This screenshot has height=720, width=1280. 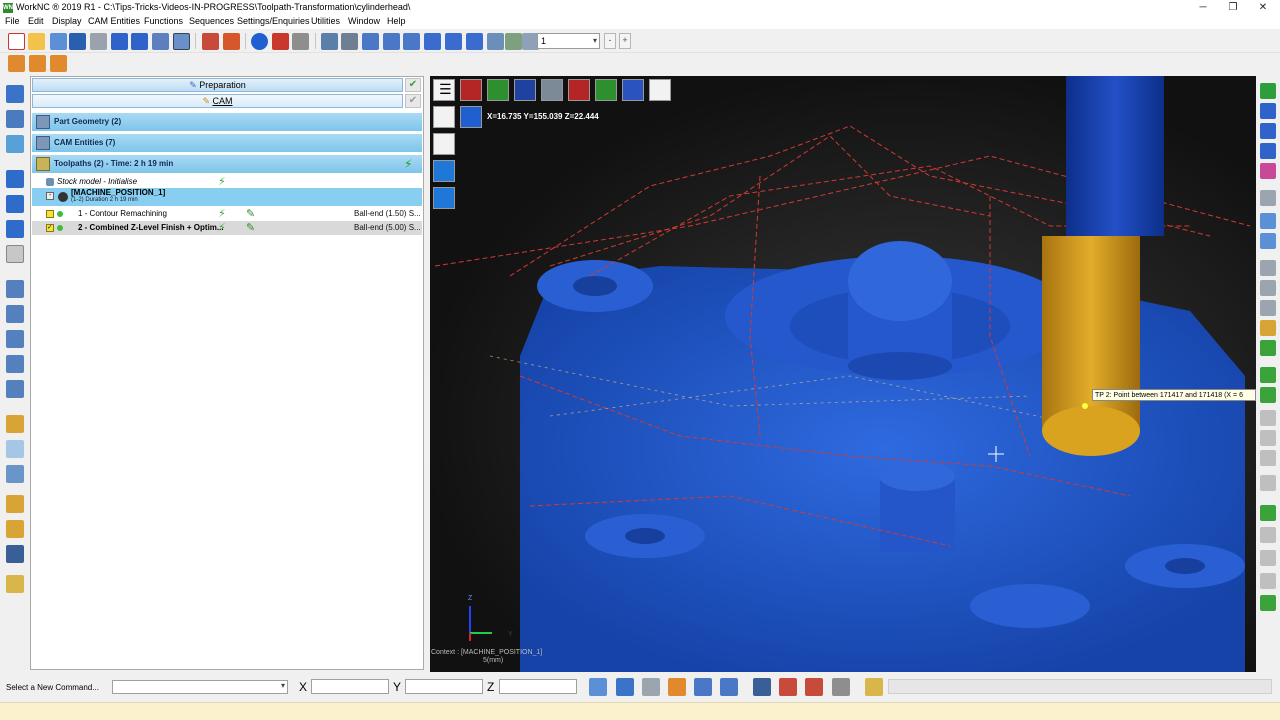 What do you see at coordinates (1263, 7) in the screenshot?
I see `close-icon: ✕` at bounding box center [1263, 7].